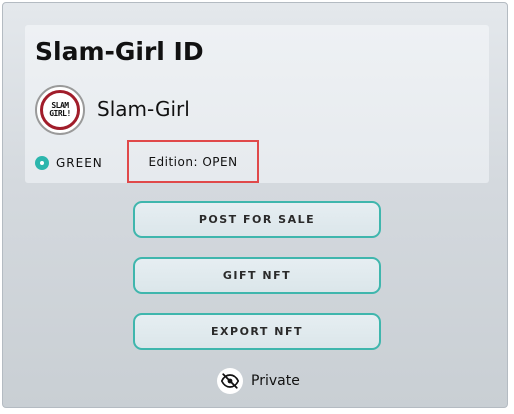  I want to click on edition-label: Edition: OPEN, so click(193, 161).